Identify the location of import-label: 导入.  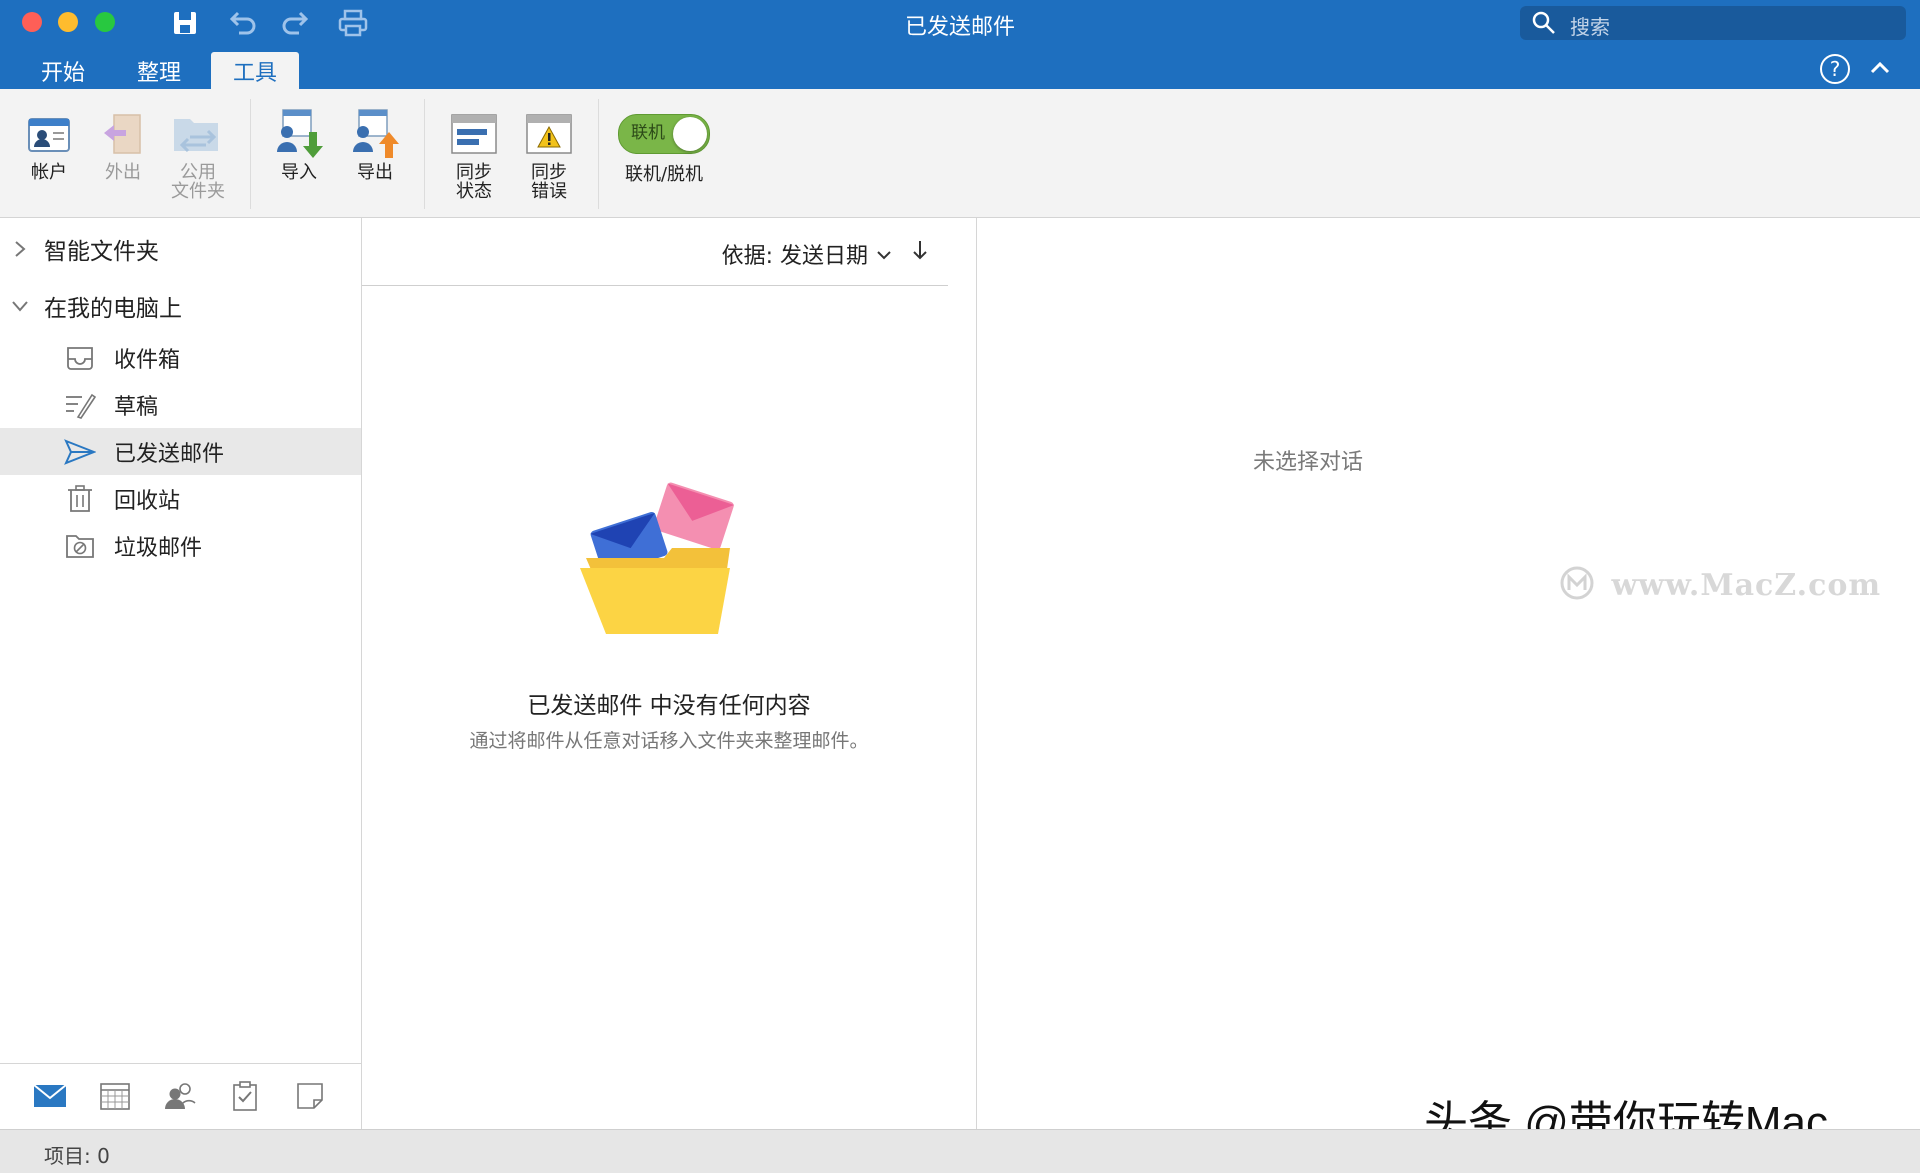
(299, 172).